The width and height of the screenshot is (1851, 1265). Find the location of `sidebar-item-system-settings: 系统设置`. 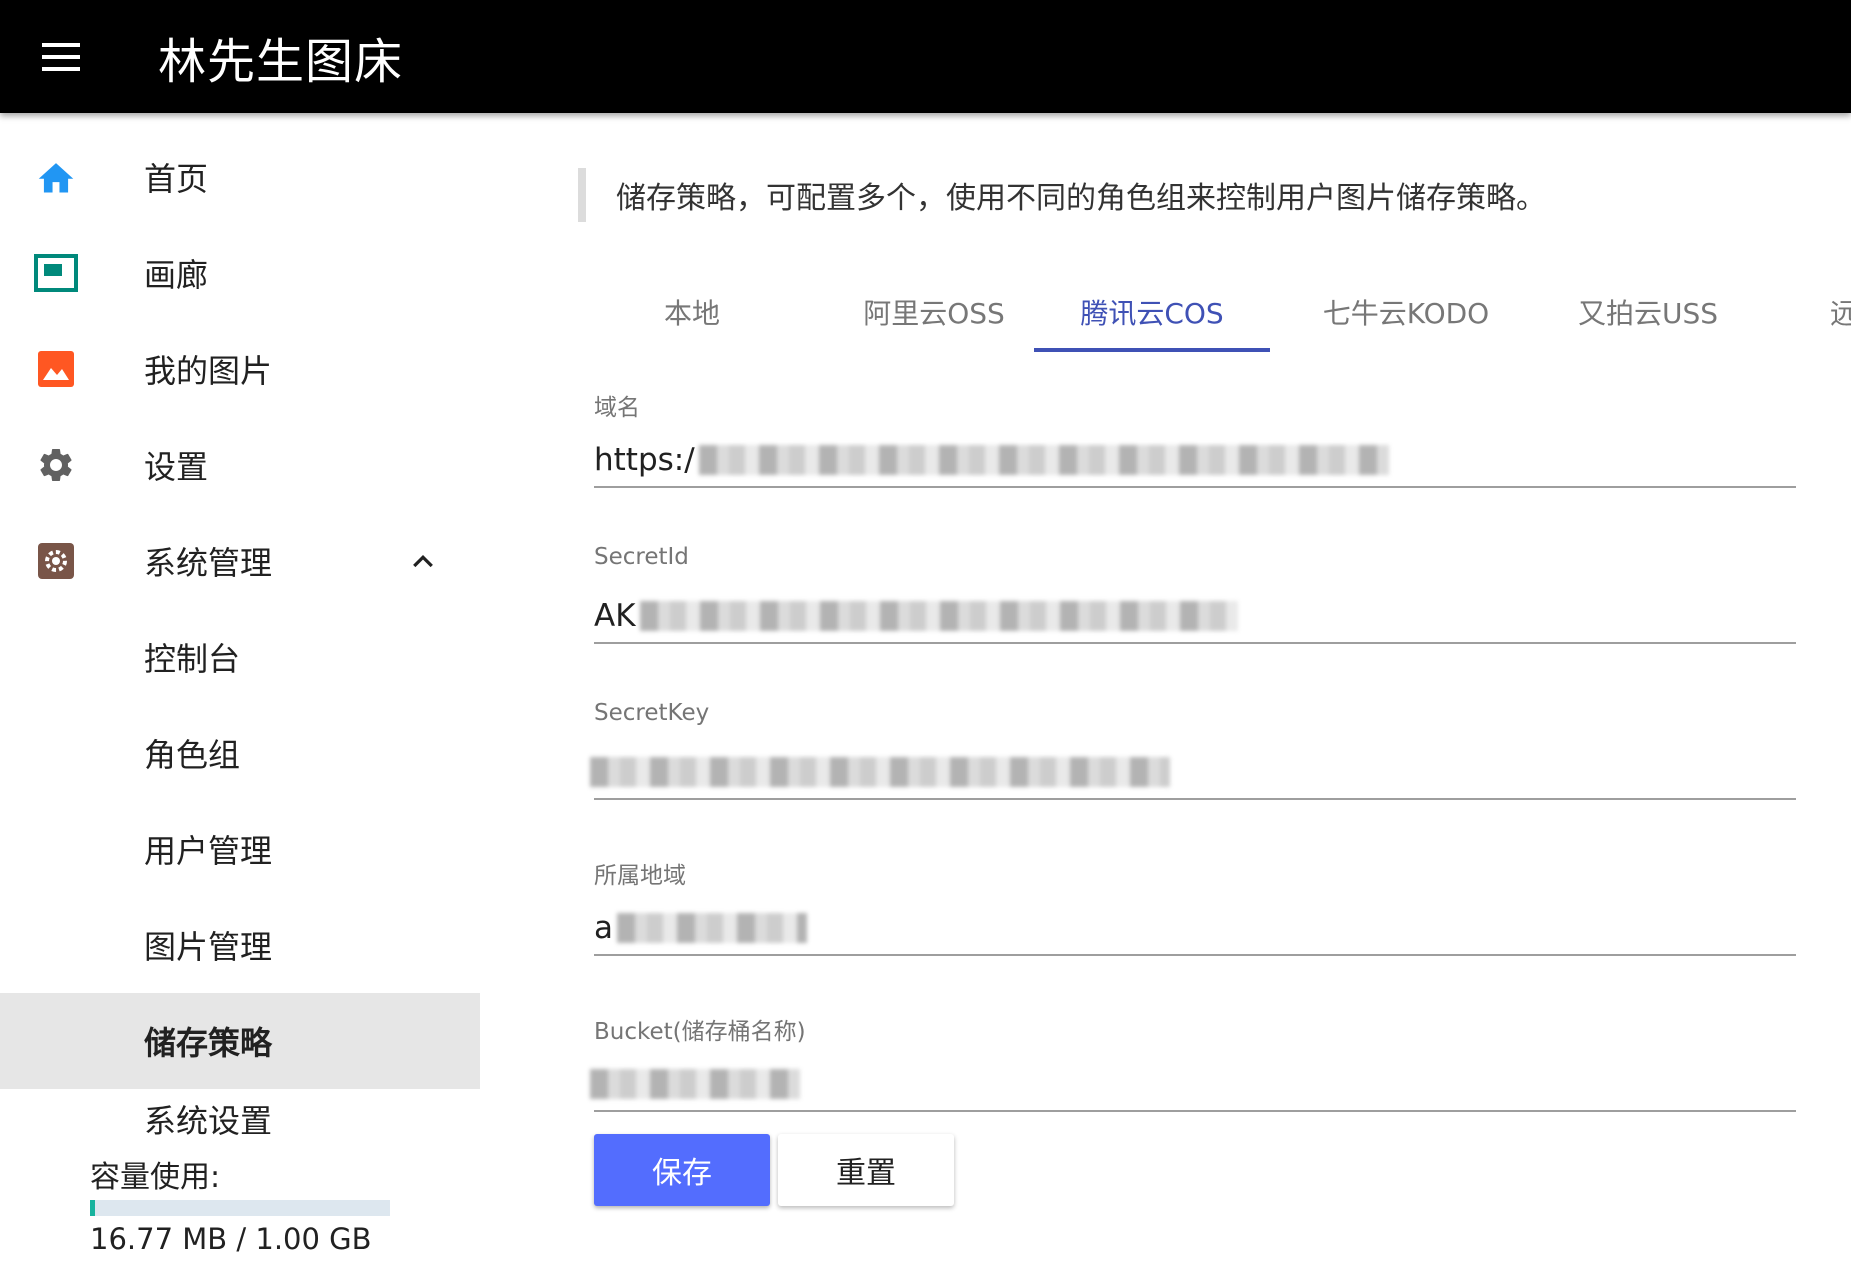

sidebar-item-system-settings: 系统设置 is located at coordinates (240, 1119).